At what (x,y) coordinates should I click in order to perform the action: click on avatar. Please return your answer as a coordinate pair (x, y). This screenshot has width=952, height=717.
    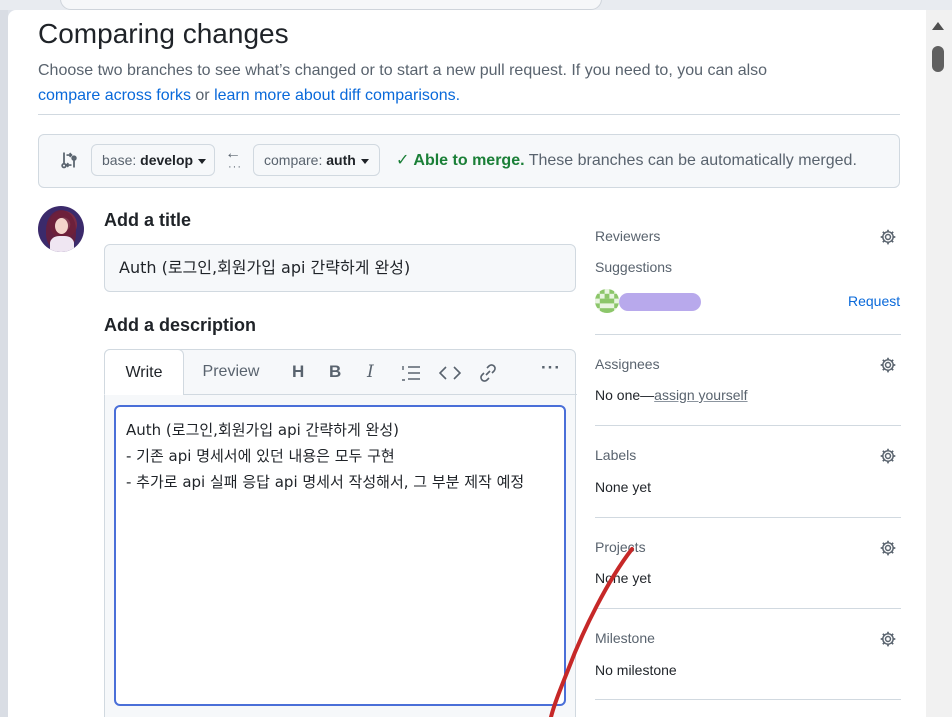
    Looking at the image, I should click on (61, 229).